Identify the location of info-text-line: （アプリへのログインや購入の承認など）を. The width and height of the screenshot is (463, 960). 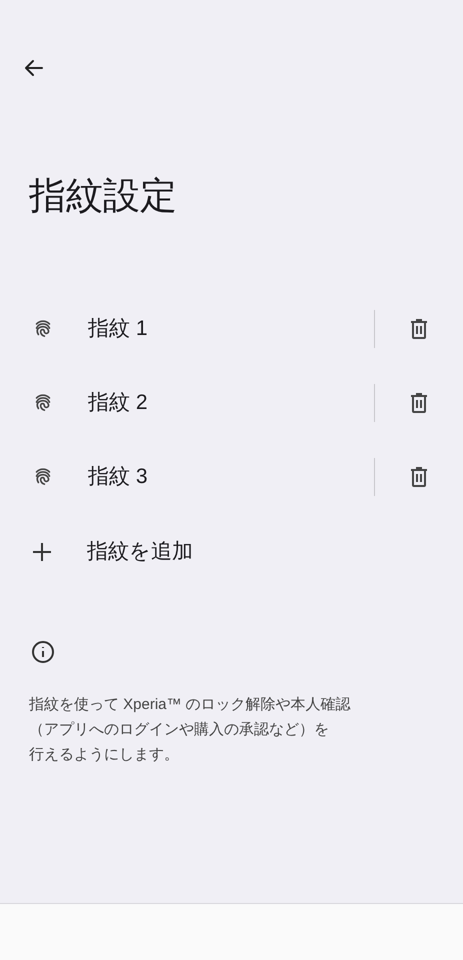
(179, 730).